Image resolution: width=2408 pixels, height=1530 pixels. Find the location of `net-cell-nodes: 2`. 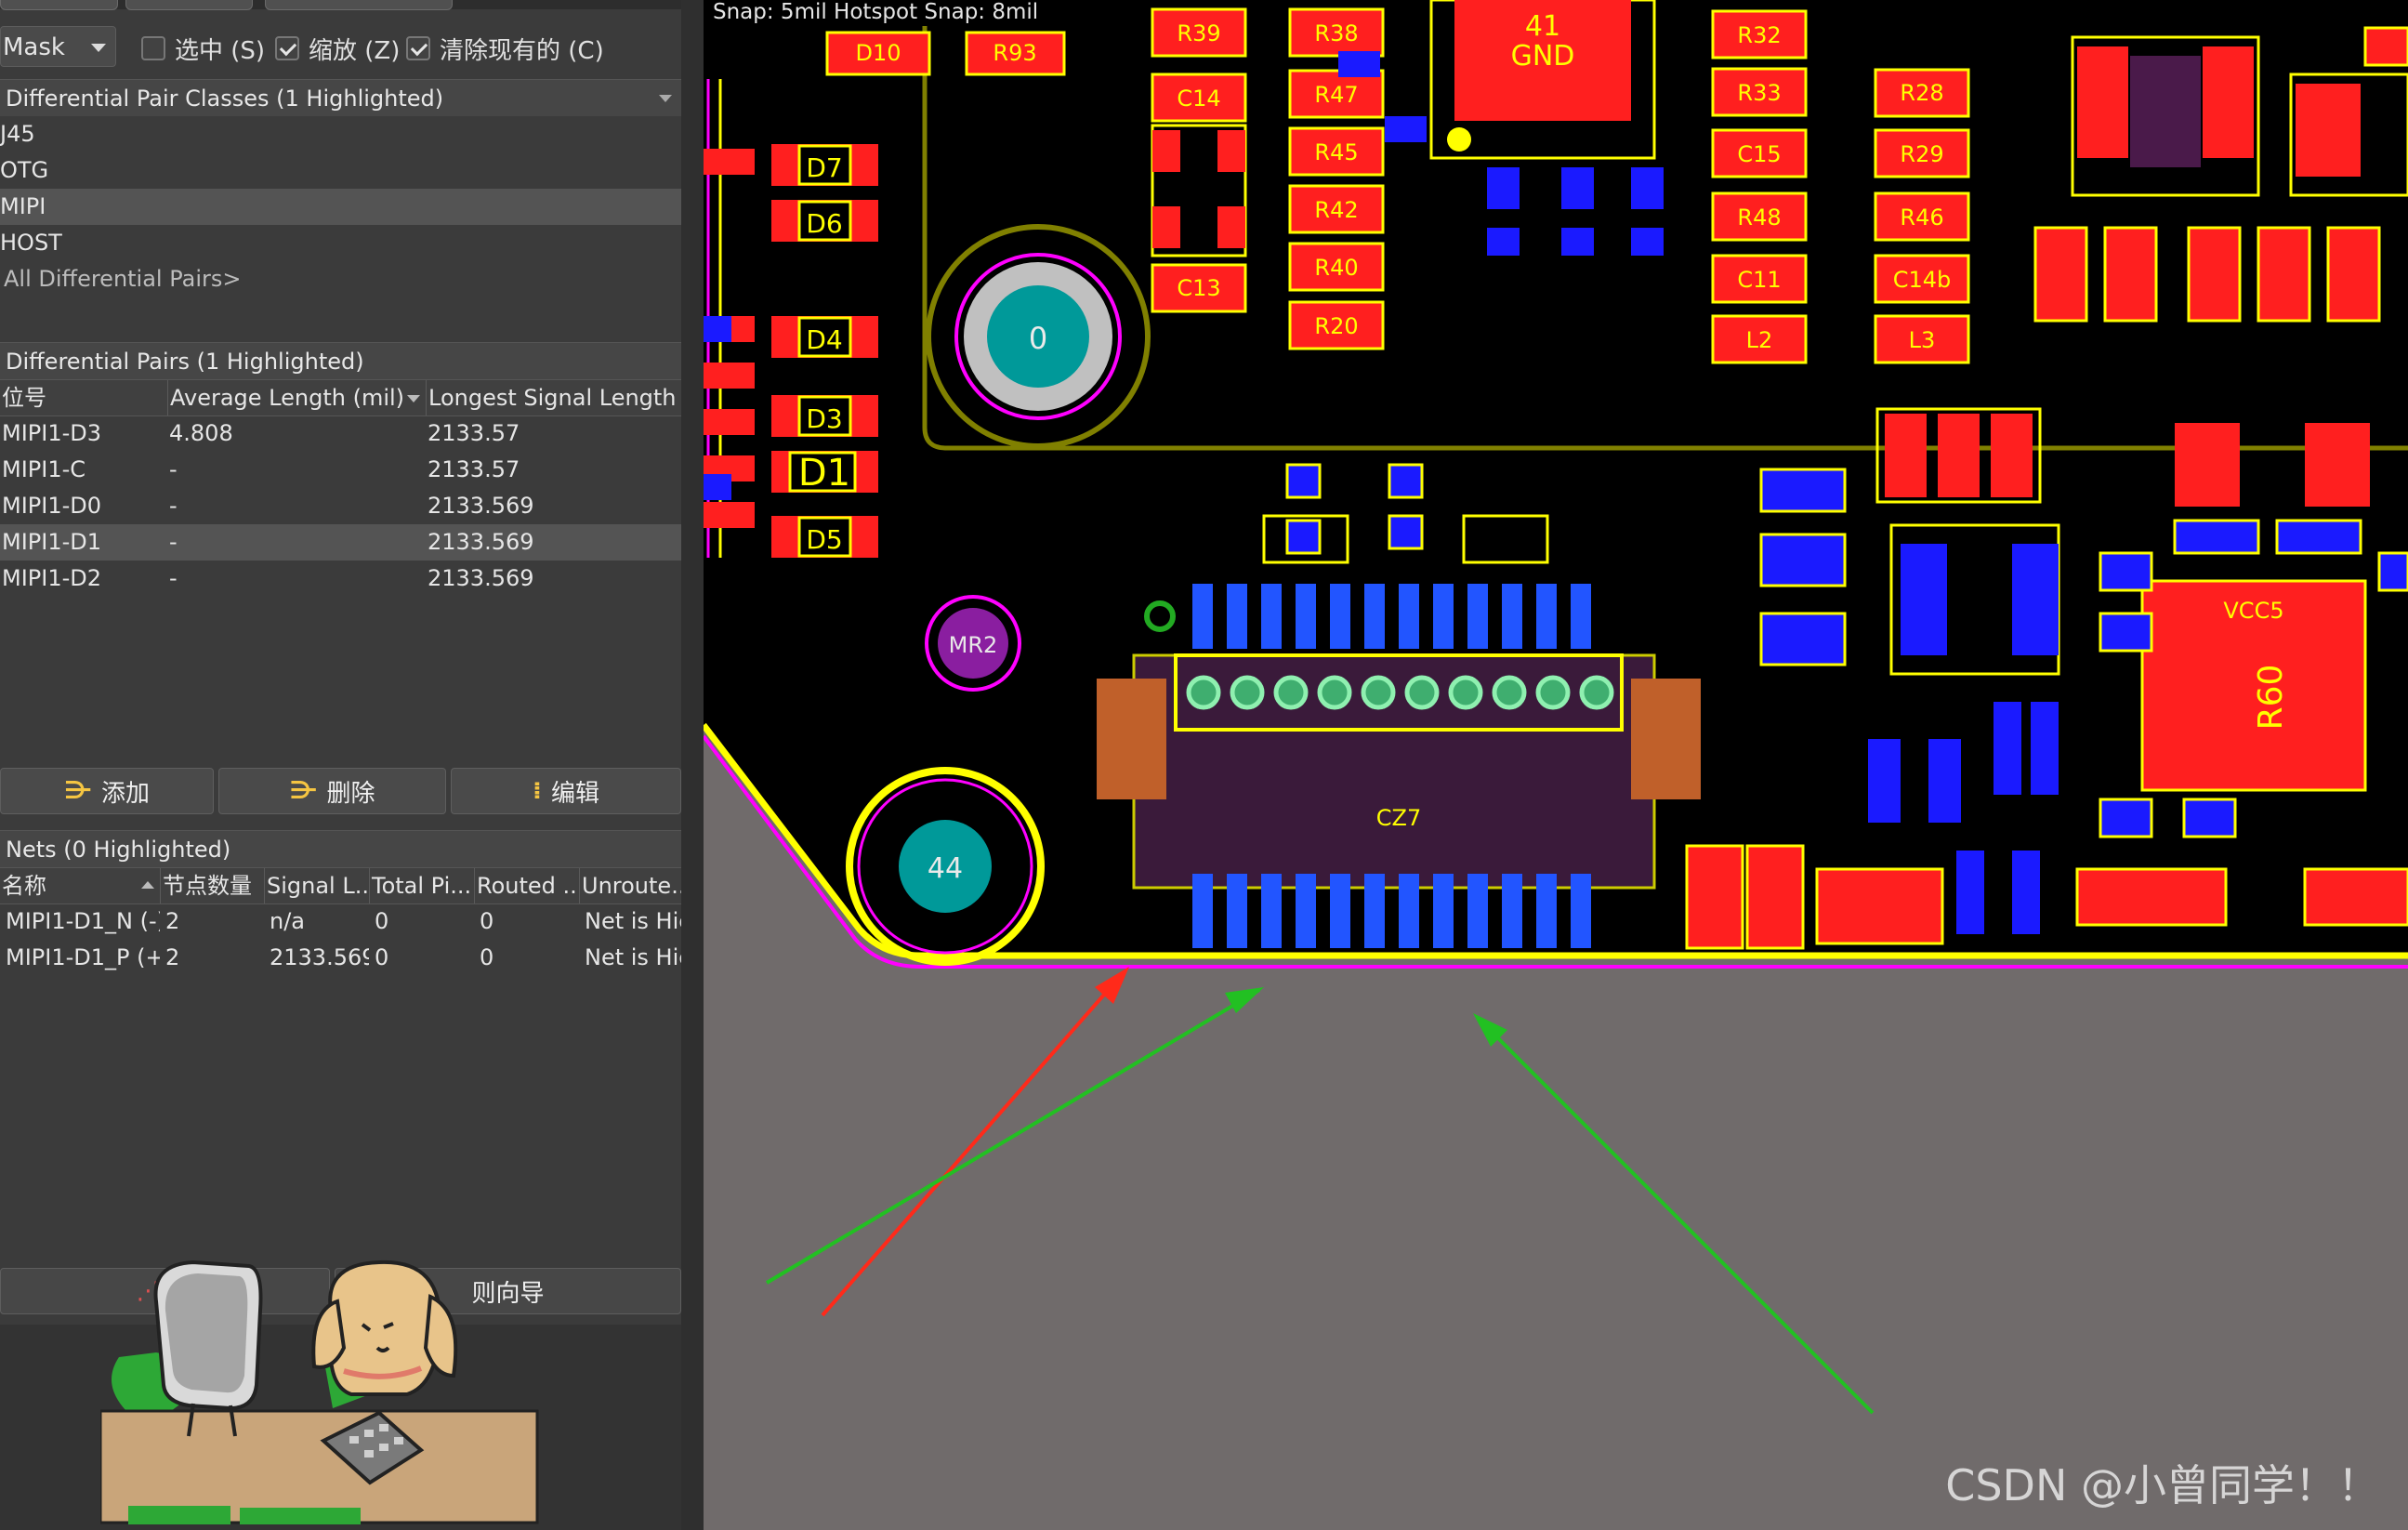

net-cell-nodes: 2 is located at coordinates (172, 921).